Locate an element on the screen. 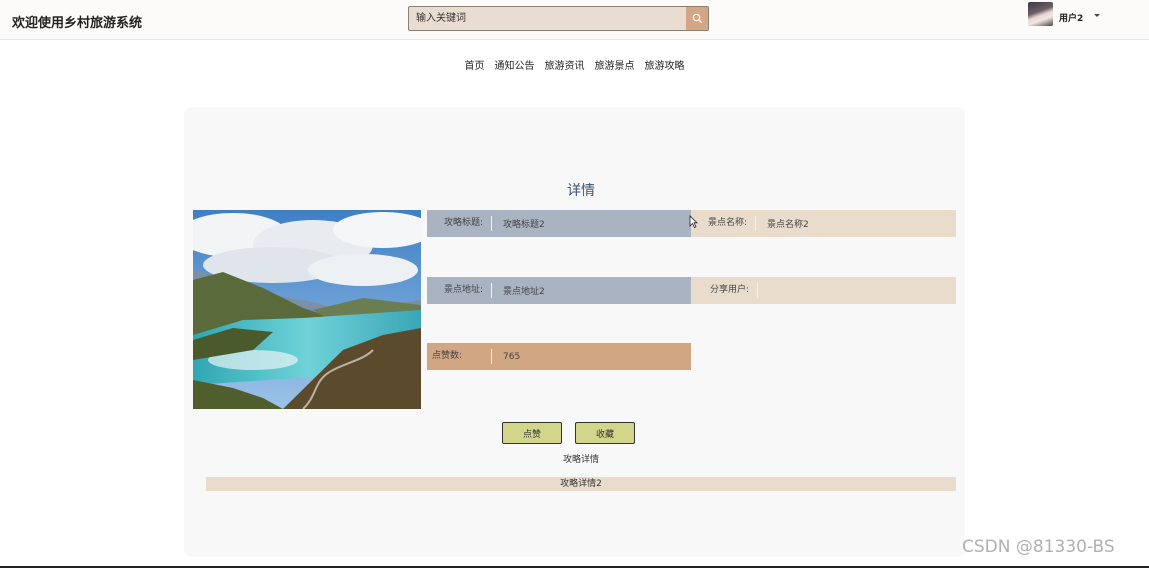 The image size is (1149, 568). username: 用户2 is located at coordinates (1071, 17).